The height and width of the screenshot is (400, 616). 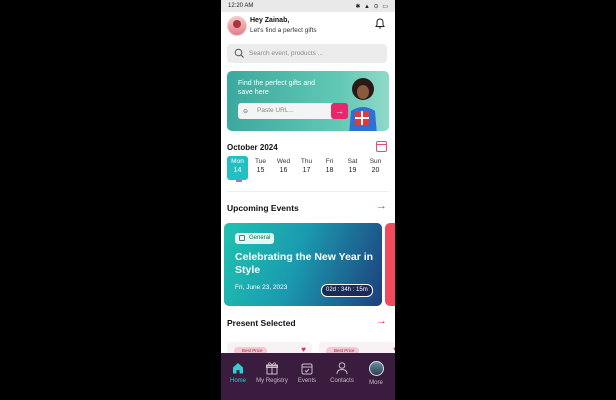 I want to click on calendar-day-tue: Tue 15, so click(x=260, y=168).